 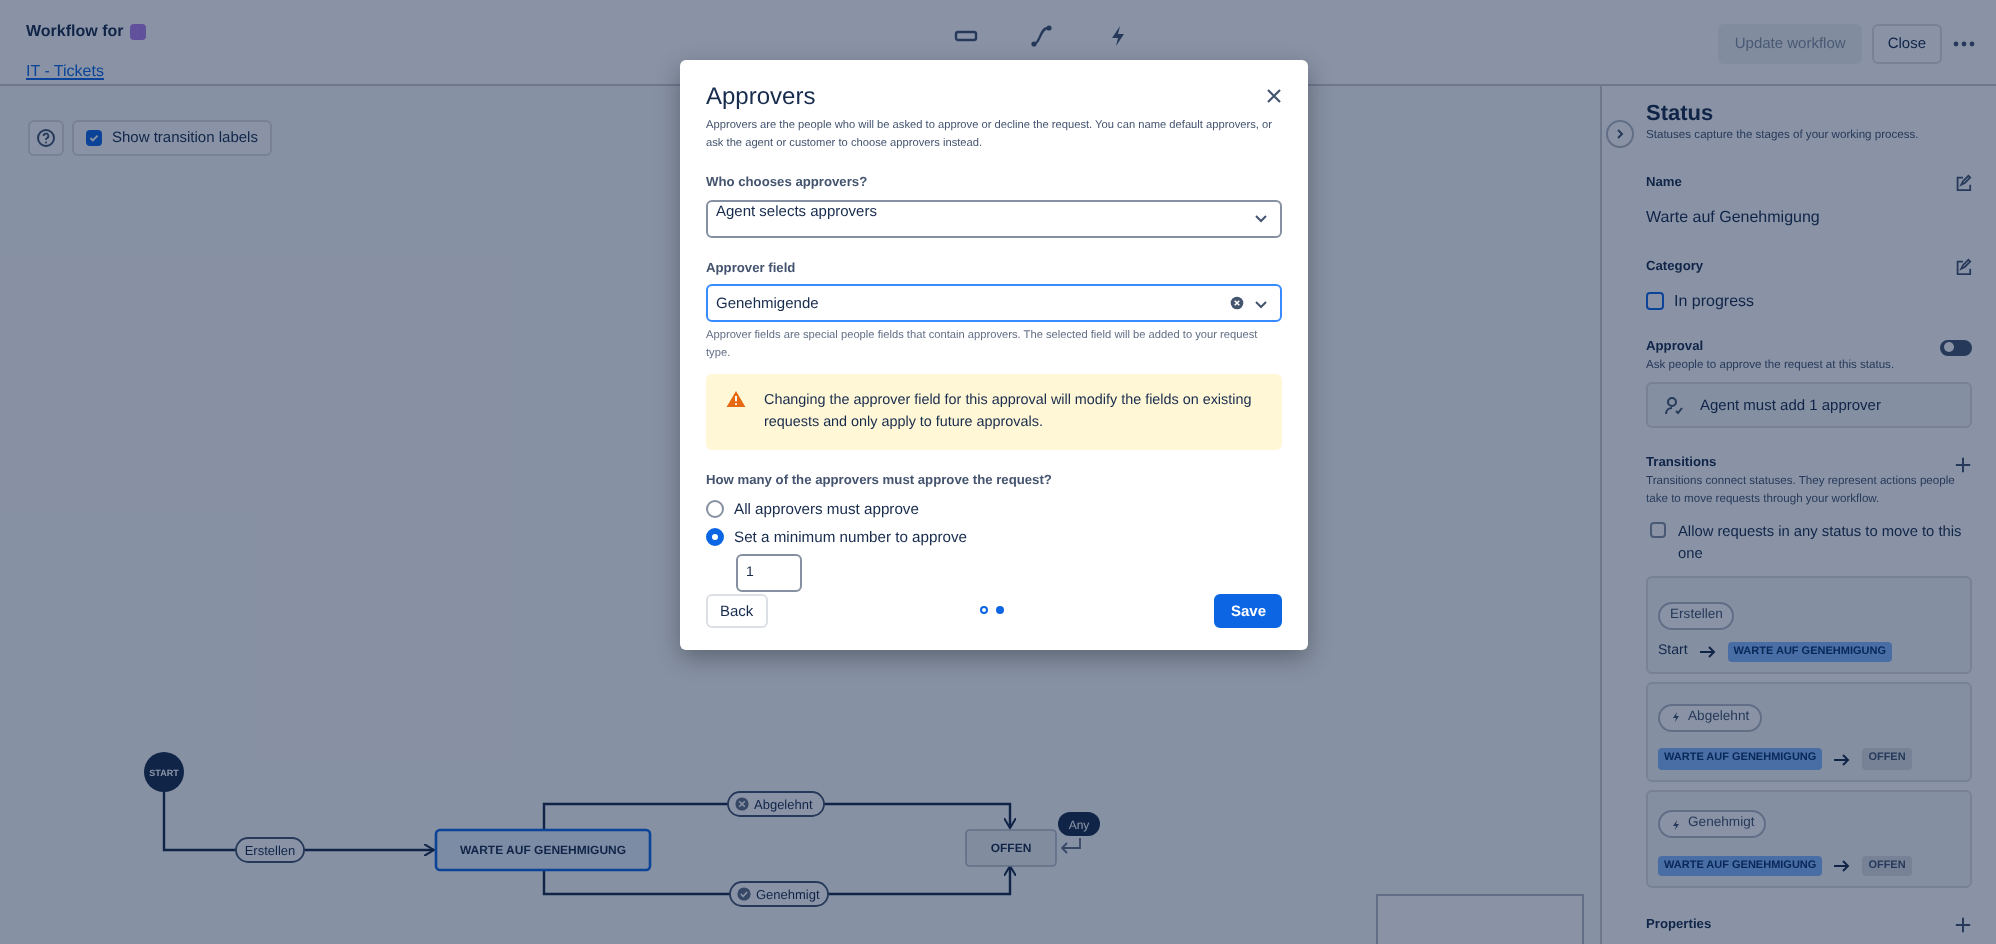 I want to click on project-icon, so click(x=137, y=32).